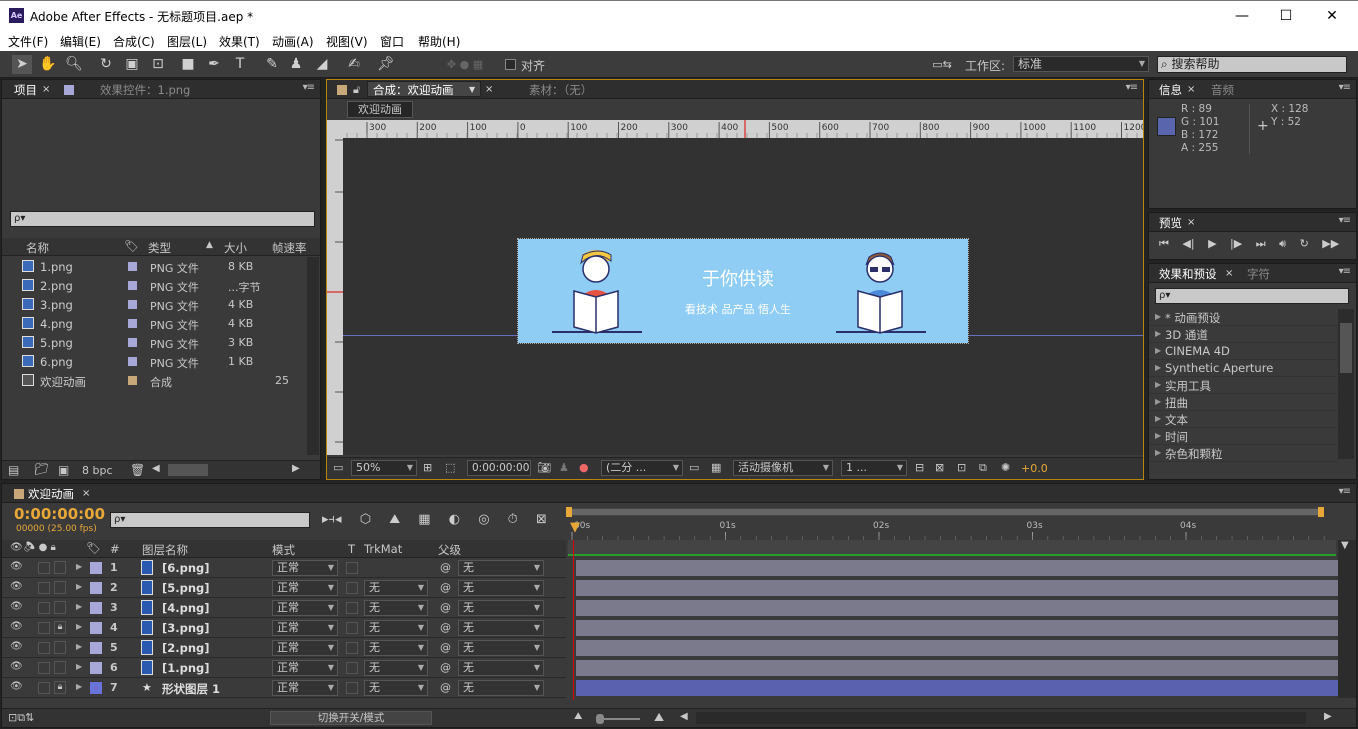  What do you see at coordinates (1243, 453) in the screenshot?
I see `effects-category-item: ▶ 杂色和颗粒` at bounding box center [1243, 453].